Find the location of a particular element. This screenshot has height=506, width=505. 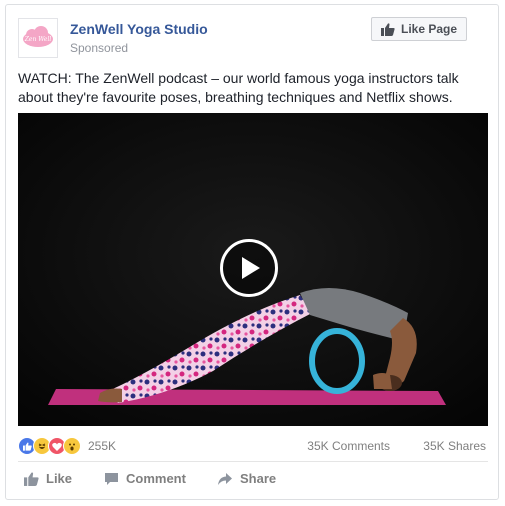

like-page-button: Like Page is located at coordinates (419, 29).